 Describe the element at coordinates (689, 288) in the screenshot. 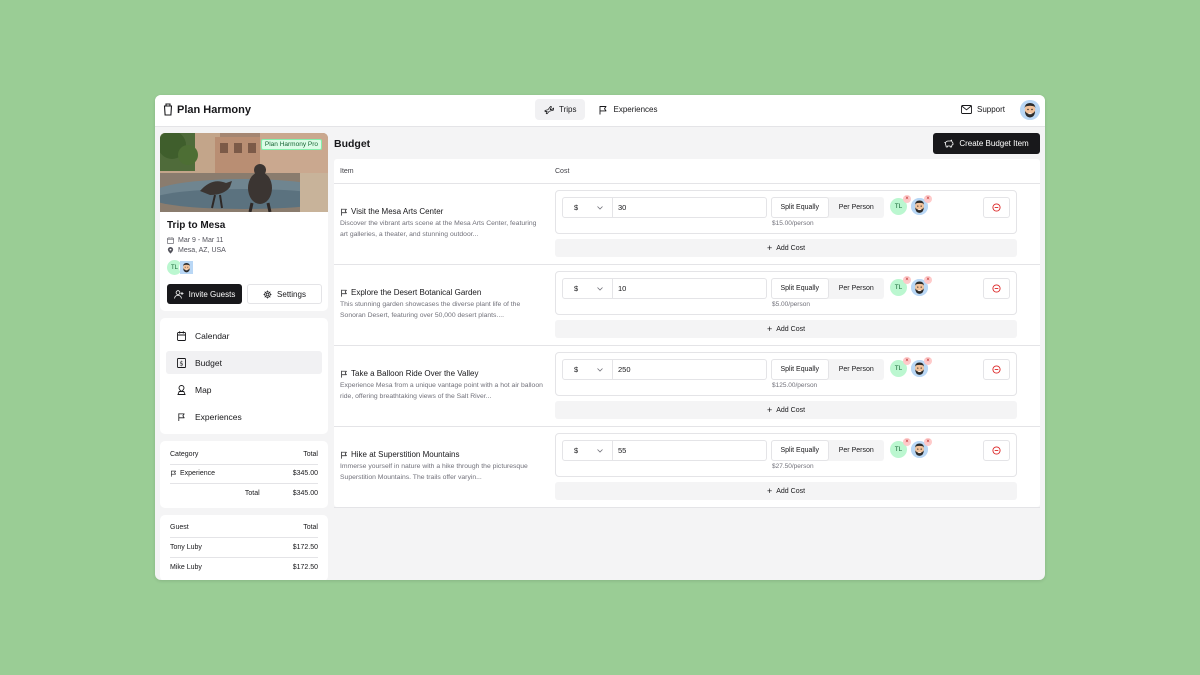

I see `amount-input: 10` at that location.